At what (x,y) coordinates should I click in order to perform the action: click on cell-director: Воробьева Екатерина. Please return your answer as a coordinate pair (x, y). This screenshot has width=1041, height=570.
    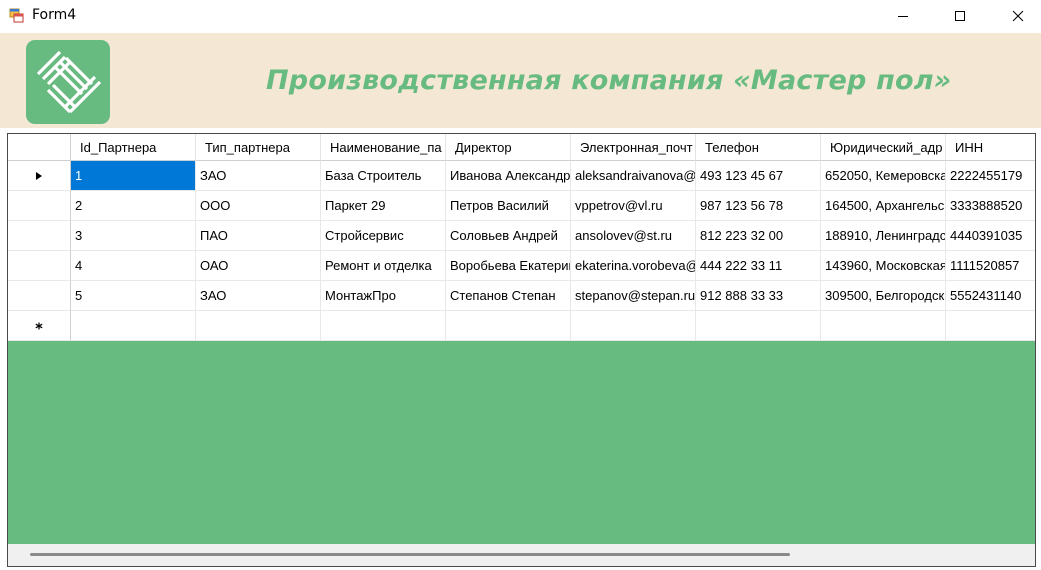
    Looking at the image, I should click on (508, 266).